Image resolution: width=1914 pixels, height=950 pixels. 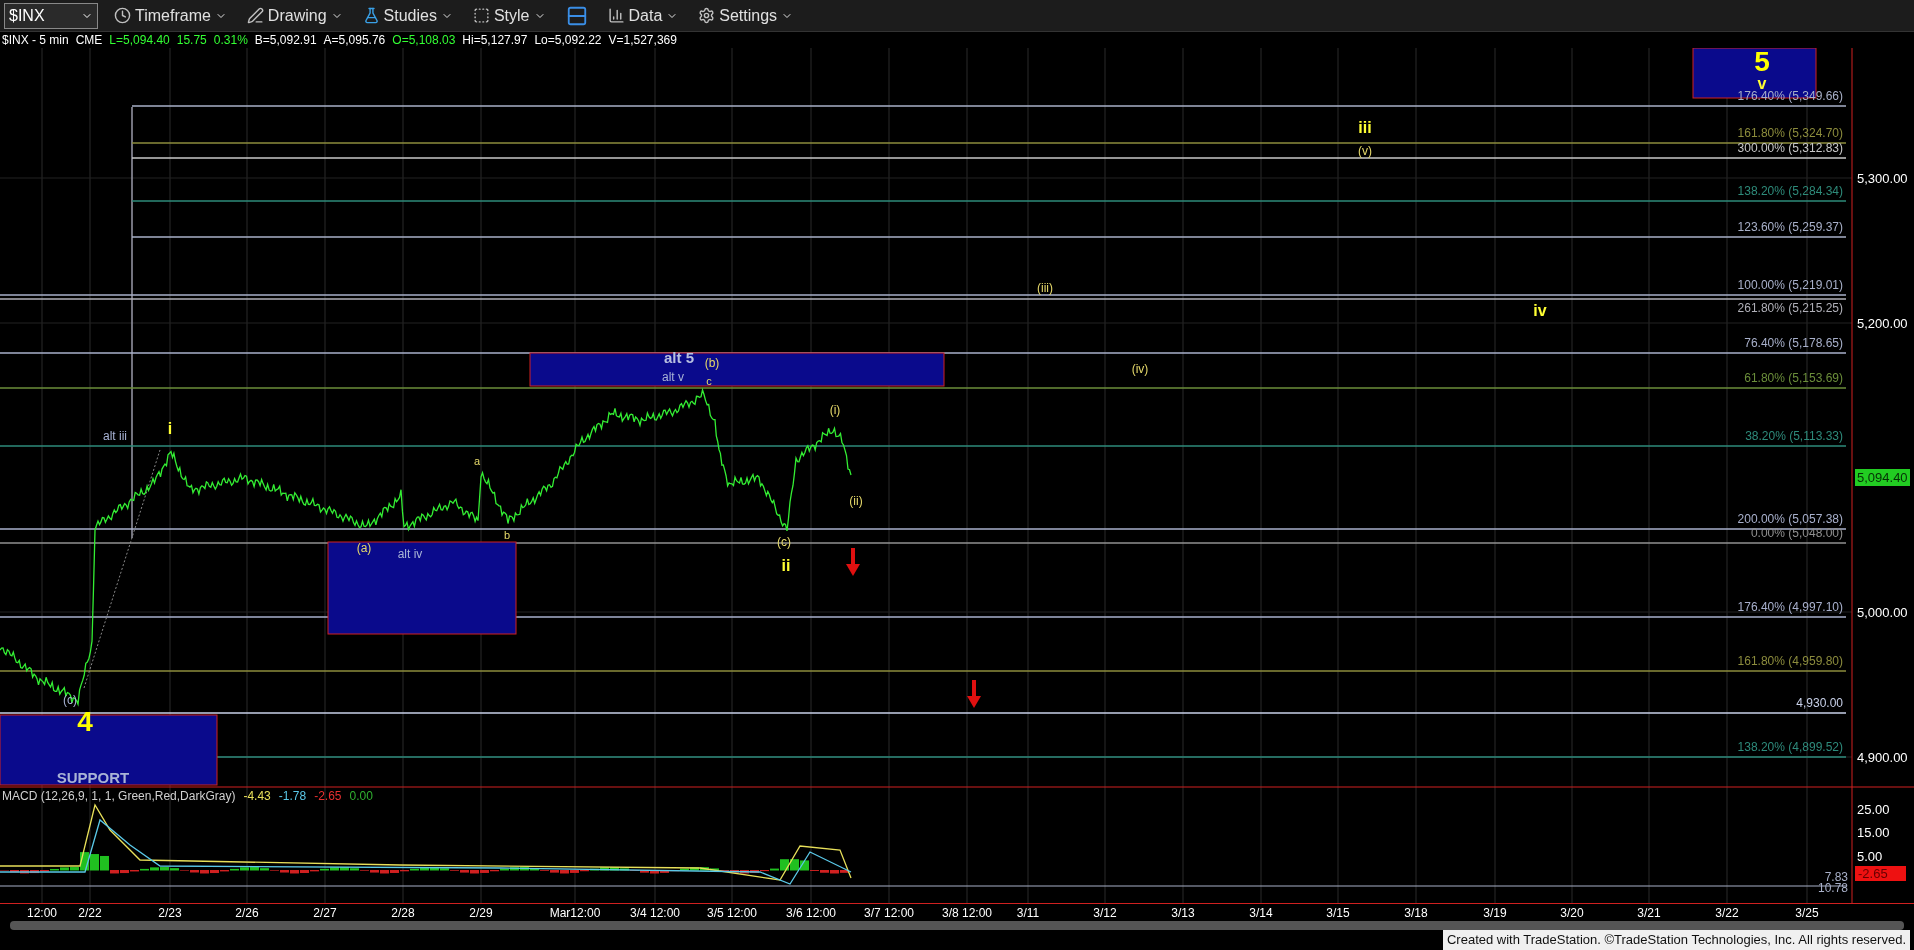 What do you see at coordinates (707, 15) in the screenshot?
I see `settings-icon` at bounding box center [707, 15].